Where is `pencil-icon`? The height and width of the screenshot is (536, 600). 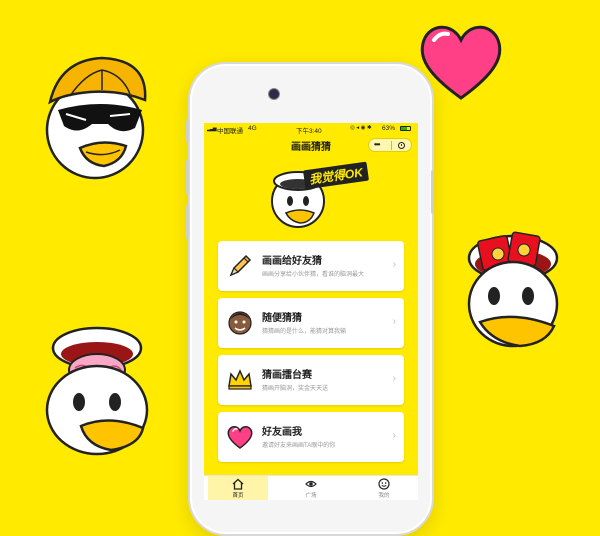
pencil-icon is located at coordinates (240, 265).